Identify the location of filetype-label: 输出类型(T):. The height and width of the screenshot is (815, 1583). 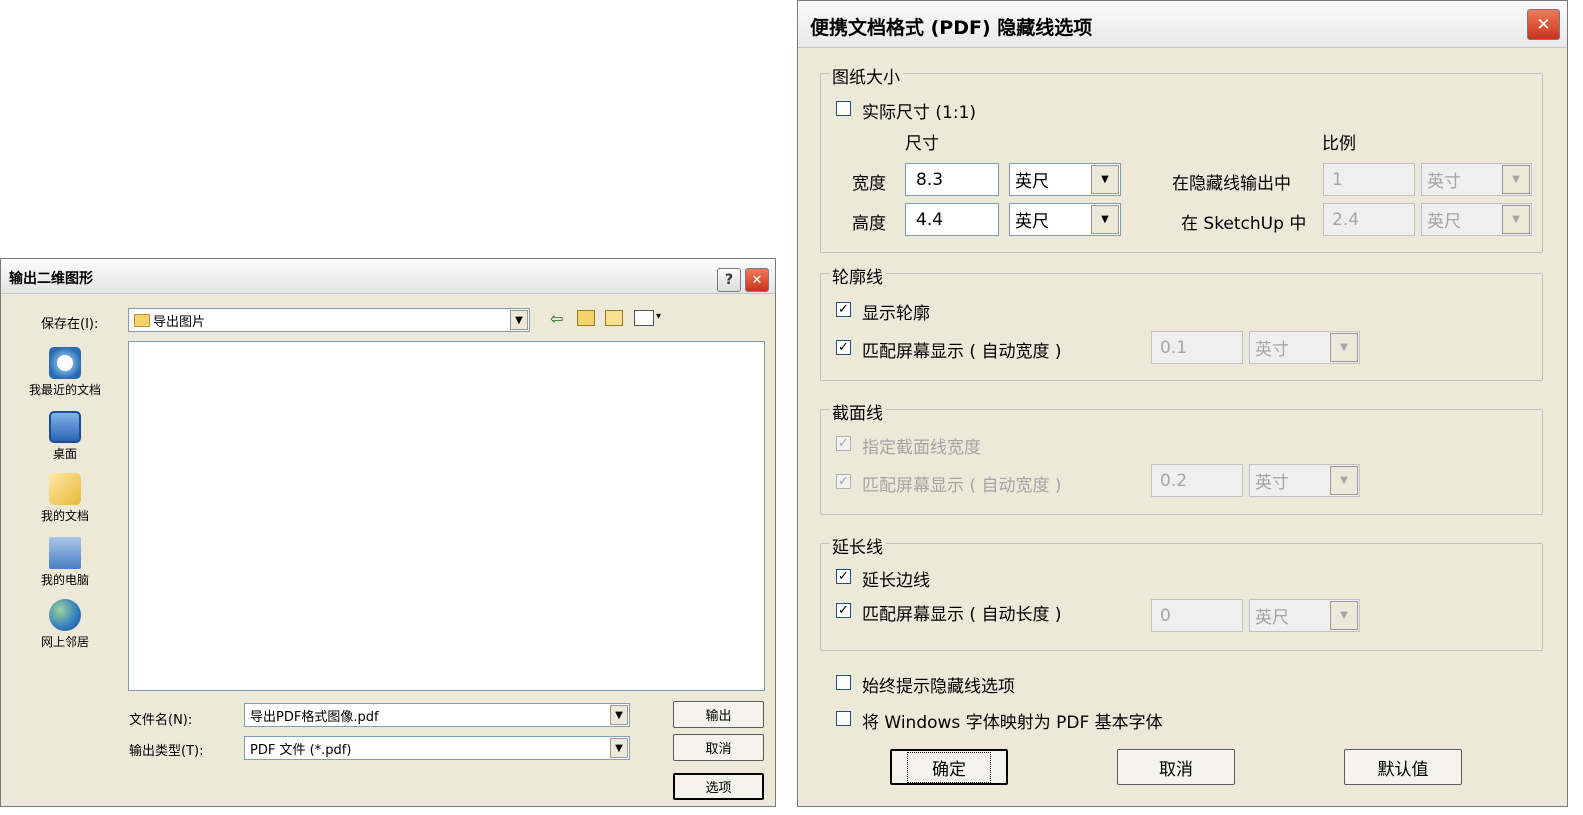
(166, 751).